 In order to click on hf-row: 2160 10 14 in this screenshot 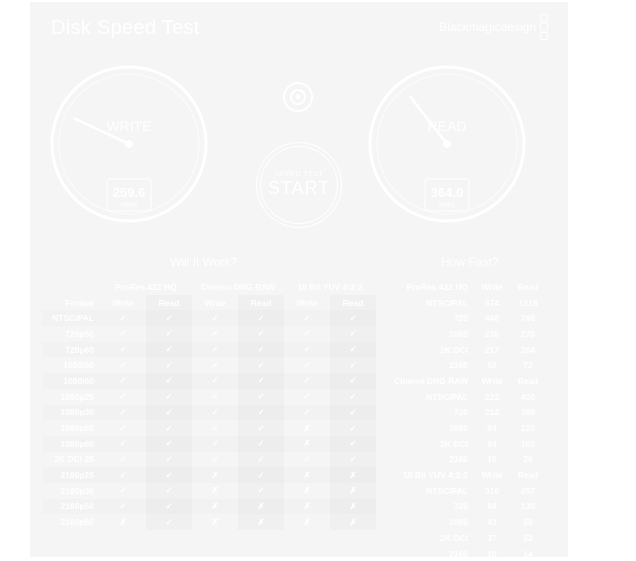, I will do `click(461, 553)`.